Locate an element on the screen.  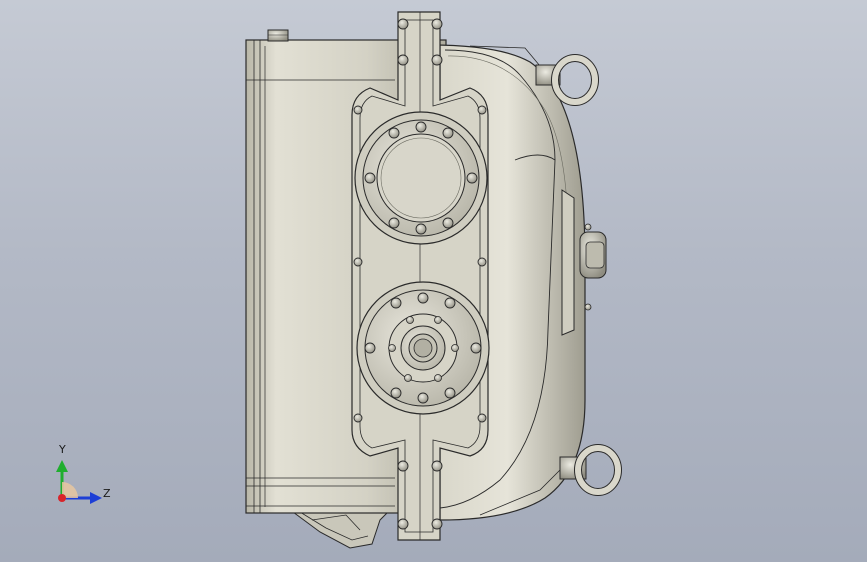
x-axis-dot is located at coordinates (62, 498).